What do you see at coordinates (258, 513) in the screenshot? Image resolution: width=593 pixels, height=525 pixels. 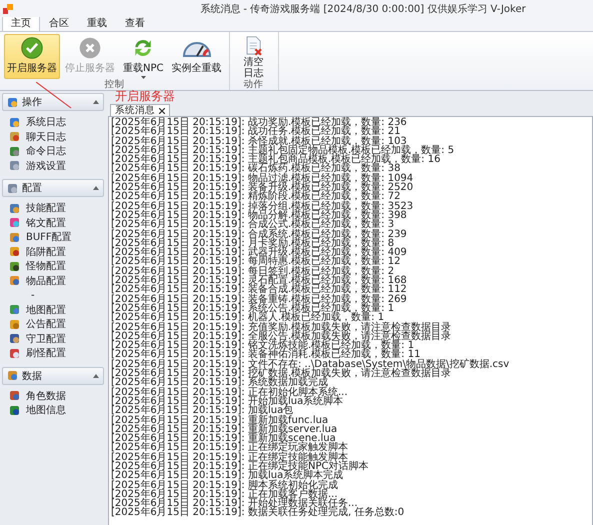 I see `log-line: [2025年6月15日 20:15:19]: 数据关联任务处理完成, 任务总数:0` at bounding box center [258, 513].